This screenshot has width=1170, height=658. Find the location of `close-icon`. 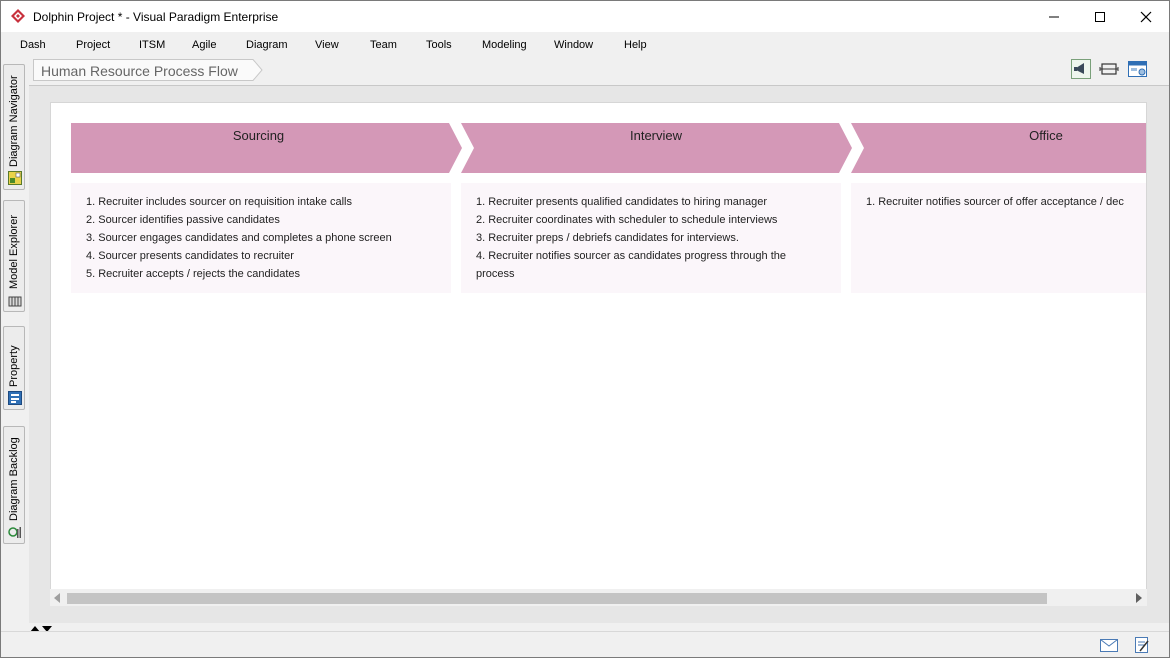

close-icon is located at coordinates (1146, 16).